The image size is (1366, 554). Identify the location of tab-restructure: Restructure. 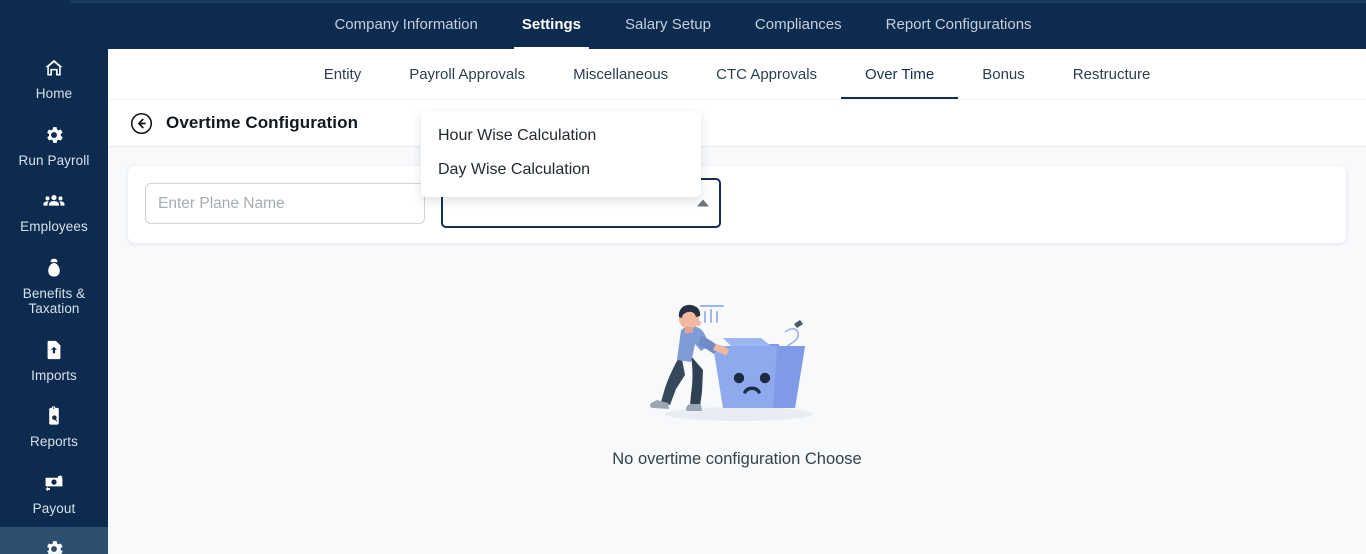
(1112, 74).